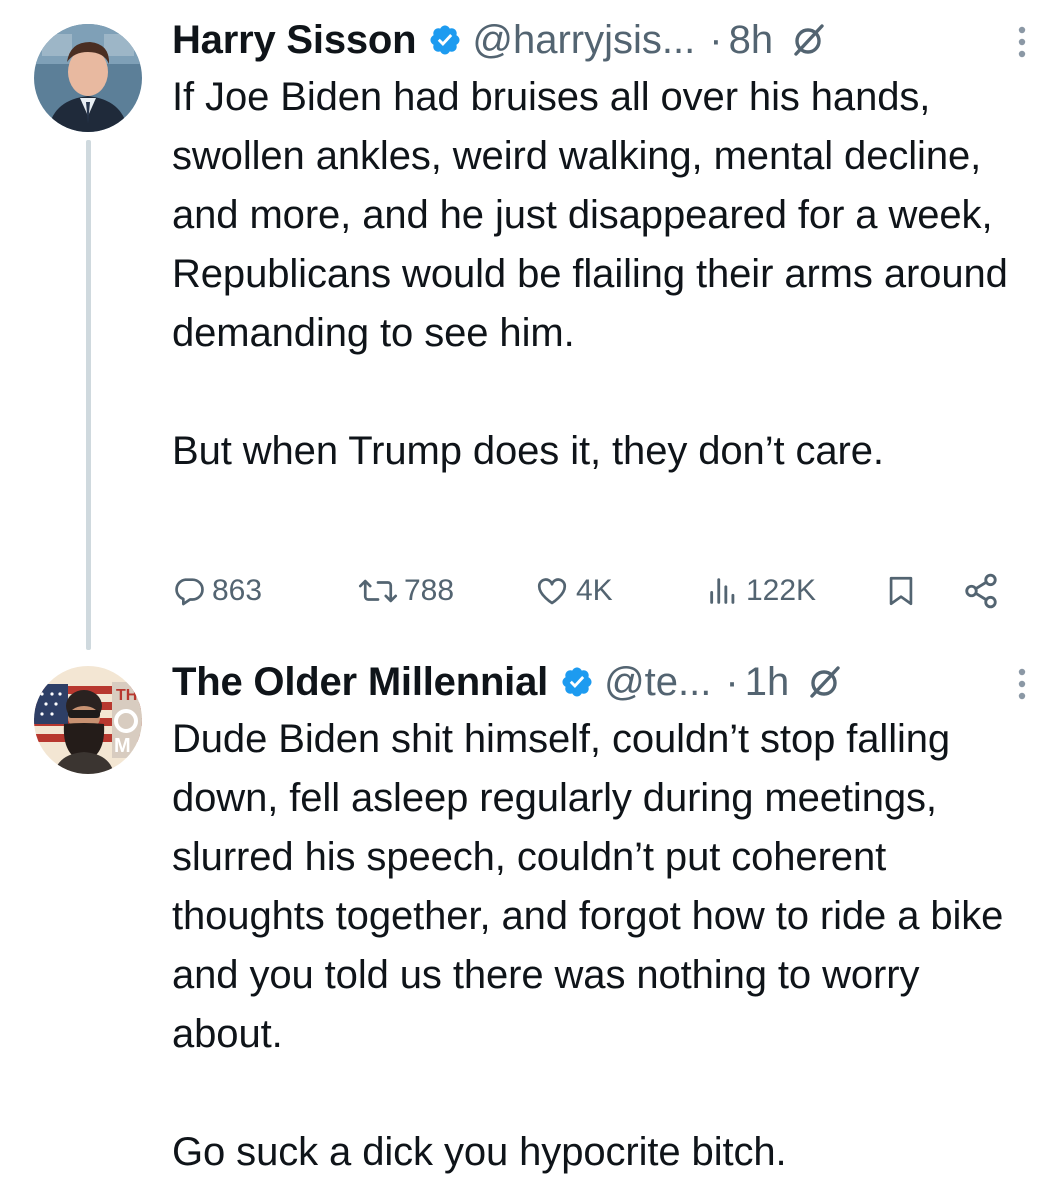  I want to click on timestamp: 1h, so click(767, 682).